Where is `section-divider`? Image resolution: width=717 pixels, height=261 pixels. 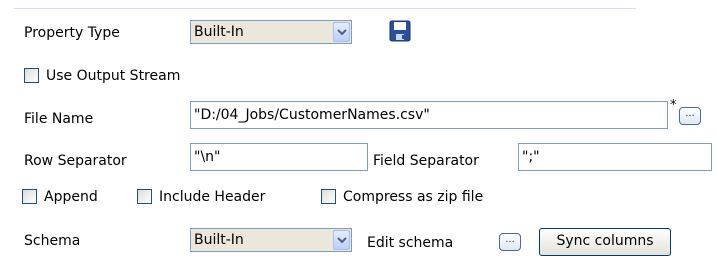 section-divider is located at coordinates (325, 8).